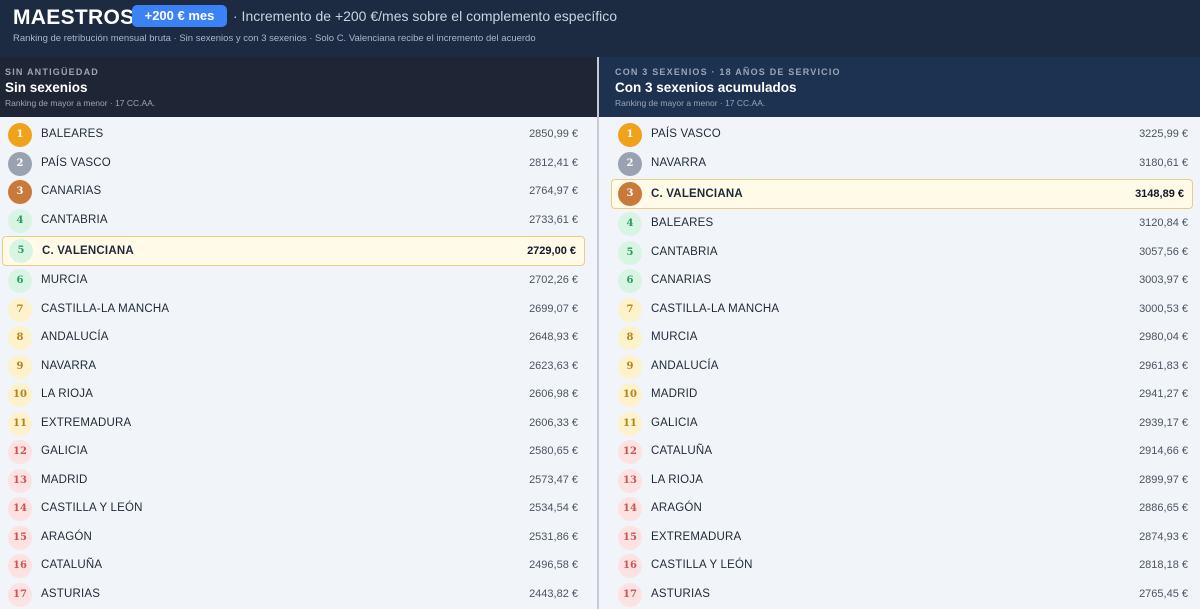 The image size is (1200, 609). Describe the element at coordinates (553, 422) in the screenshot. I see `salary-value: 2606,33 €` at that location.